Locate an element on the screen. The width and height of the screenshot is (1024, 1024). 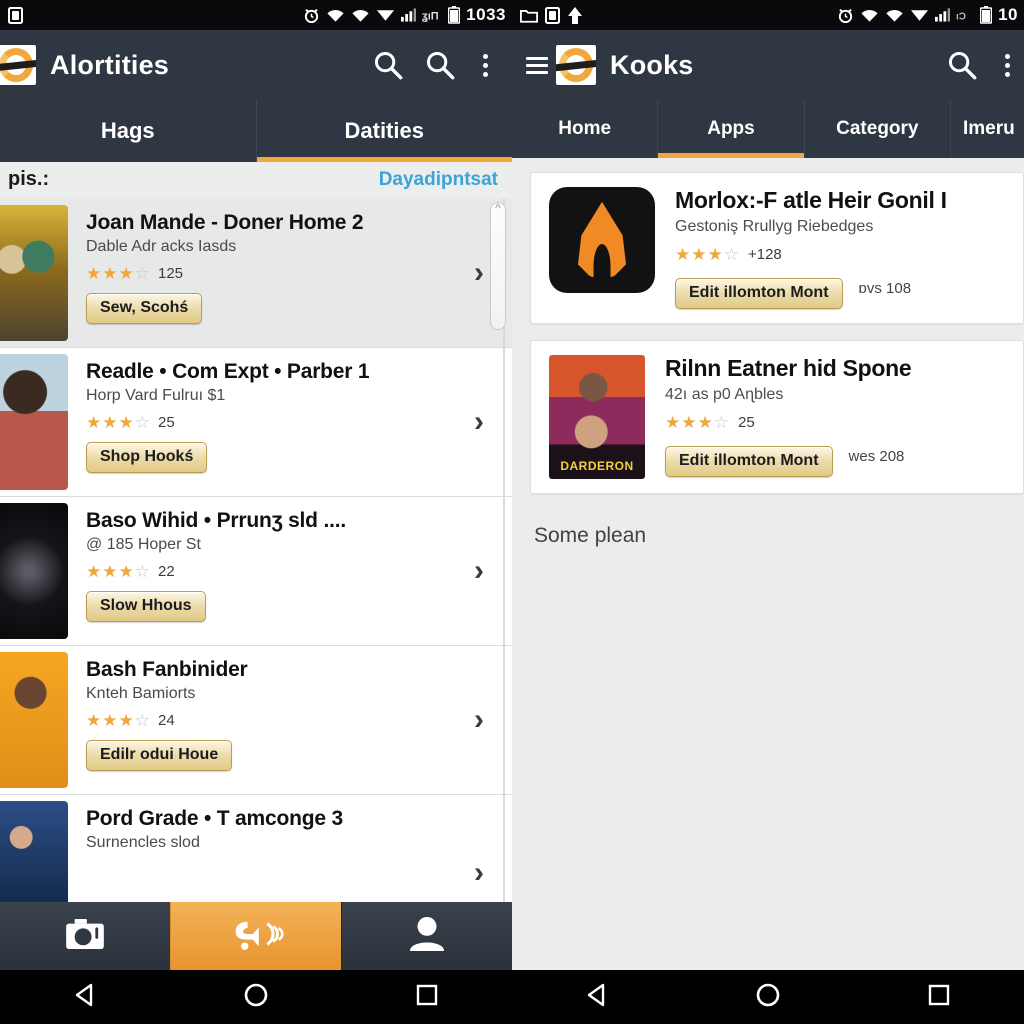
bottom-nav-scan is located at coordinates (255, 936).